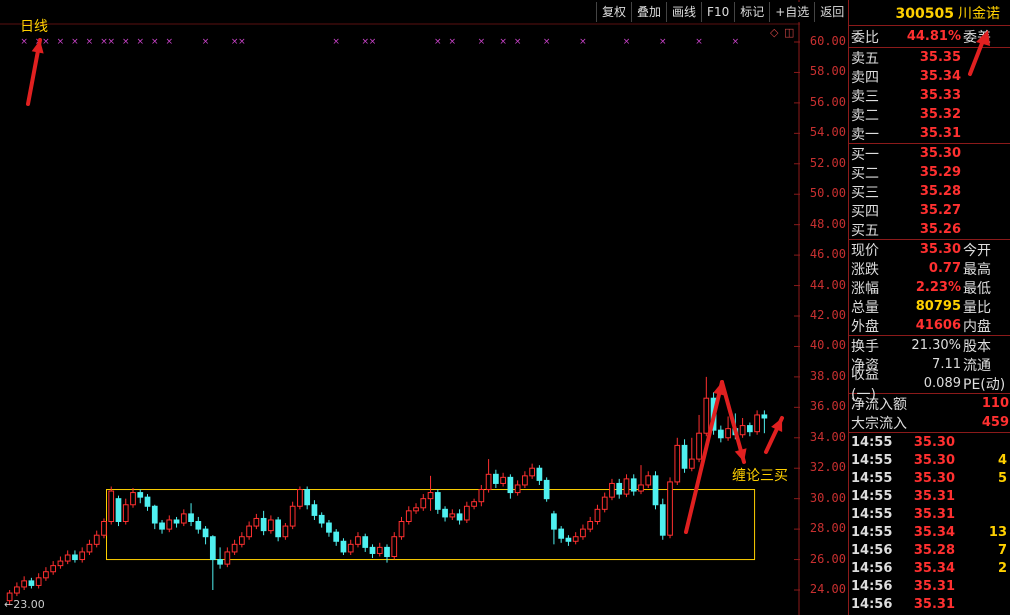  Describe the element at coordinates (977, 346) in the screenshot. I see `stat-label-2: 股本` at that location.